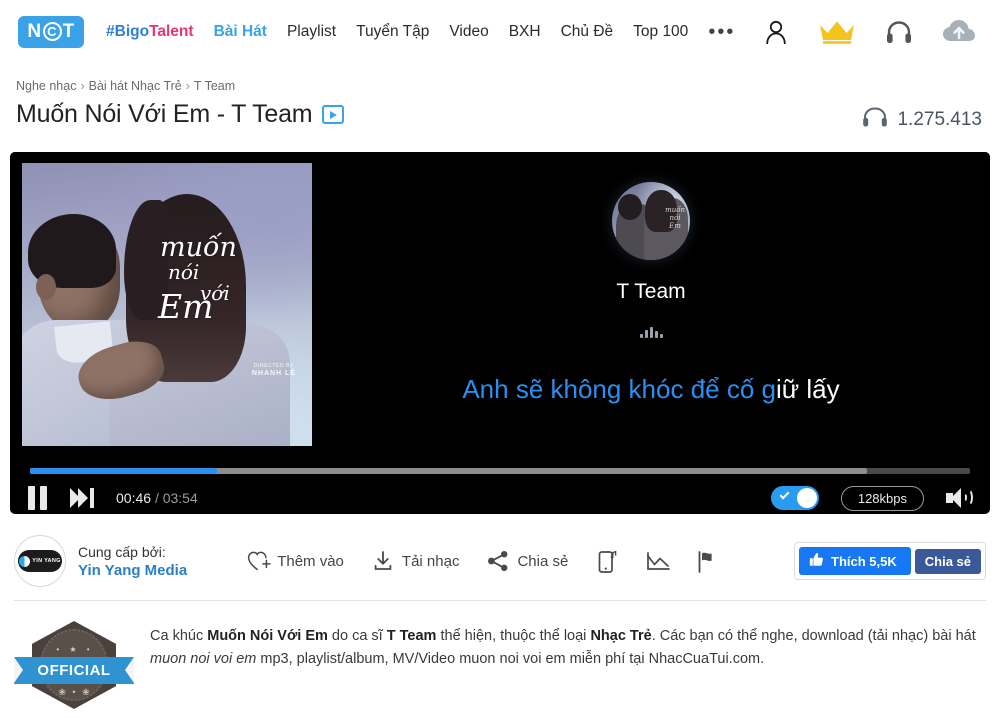  What do you see at coordinates (135, 86) in the screenshot?
I see `breadcrumb-item-1: Bài hát Nhạc Trẻ` at bounding box center [135, 86].